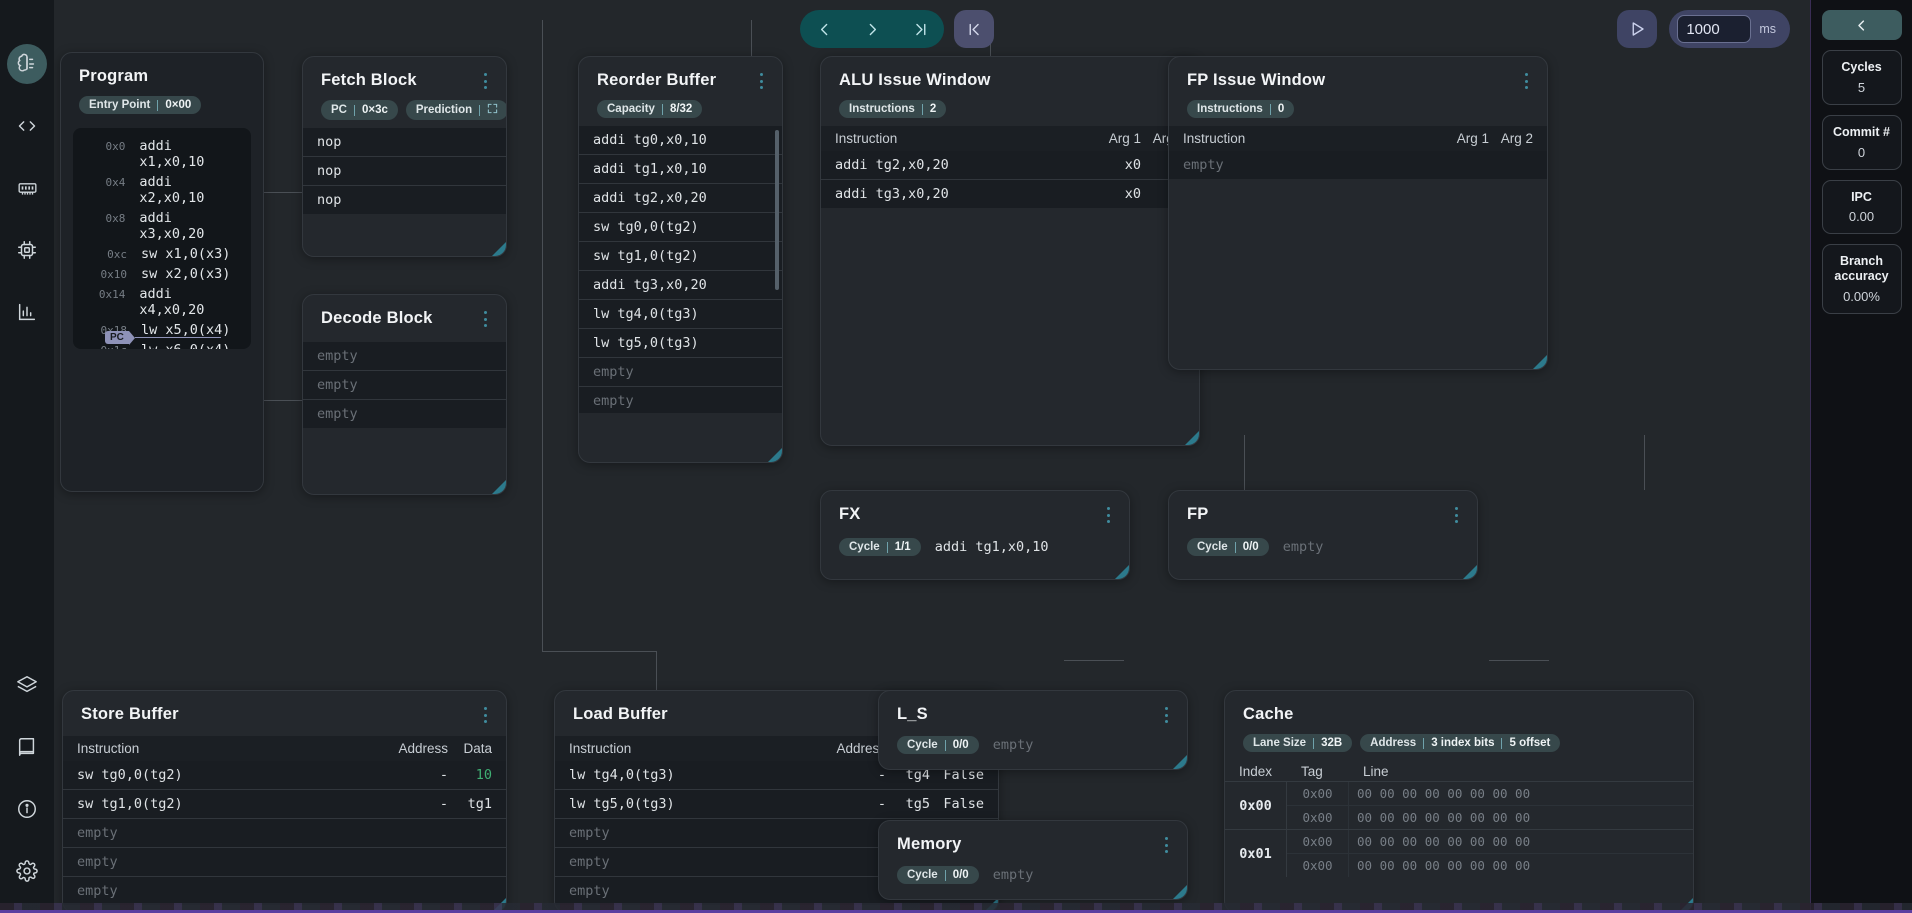 Image resolution: width=1912 pixels, height=913 pixels. Describe the element at coordinates (1463, 743) in the screenshot. I see `address-index-bits: 3 index bits` at that location.